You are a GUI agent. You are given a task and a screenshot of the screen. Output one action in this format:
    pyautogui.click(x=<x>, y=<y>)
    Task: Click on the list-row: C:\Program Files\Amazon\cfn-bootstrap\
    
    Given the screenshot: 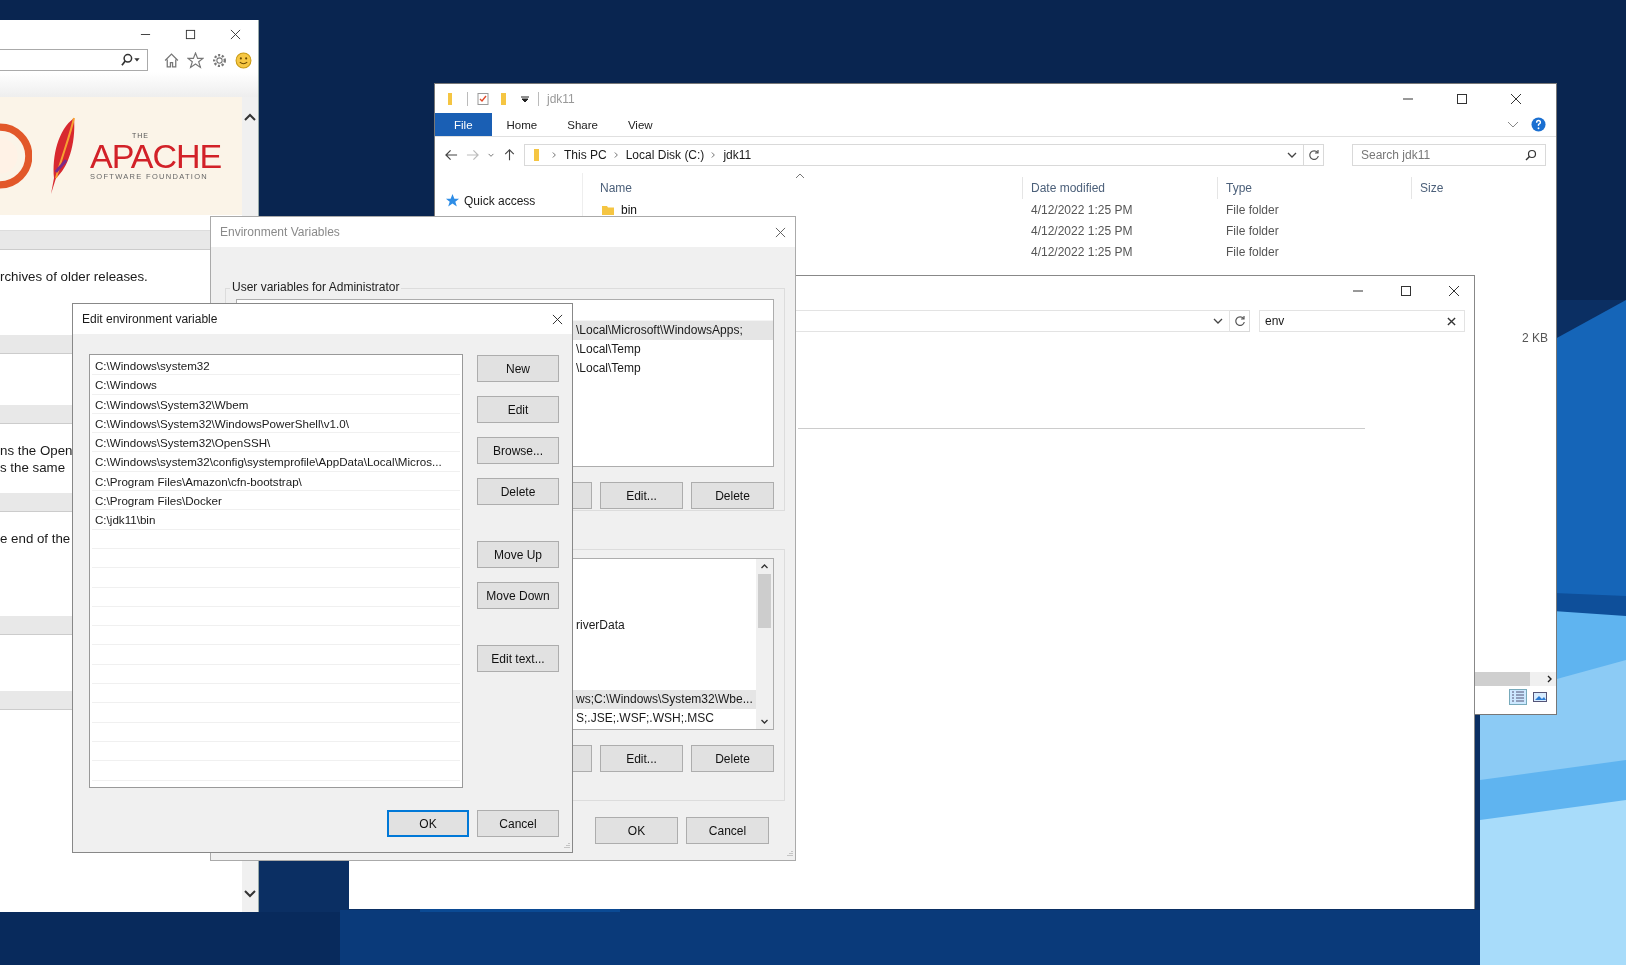 What is the action you would take?
    pyautogui.click(x=276, y=481)
    